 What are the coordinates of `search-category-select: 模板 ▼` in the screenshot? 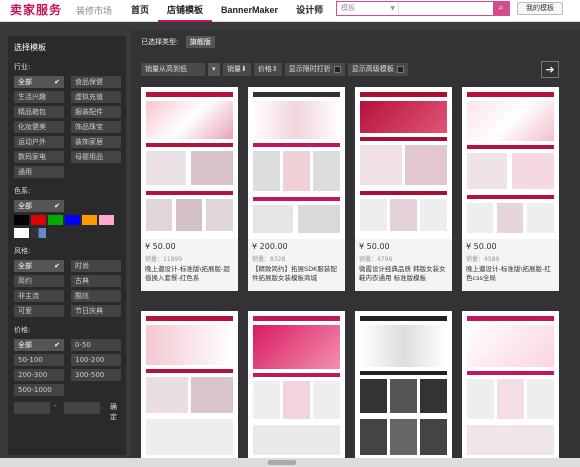 It's located at (368, 8).